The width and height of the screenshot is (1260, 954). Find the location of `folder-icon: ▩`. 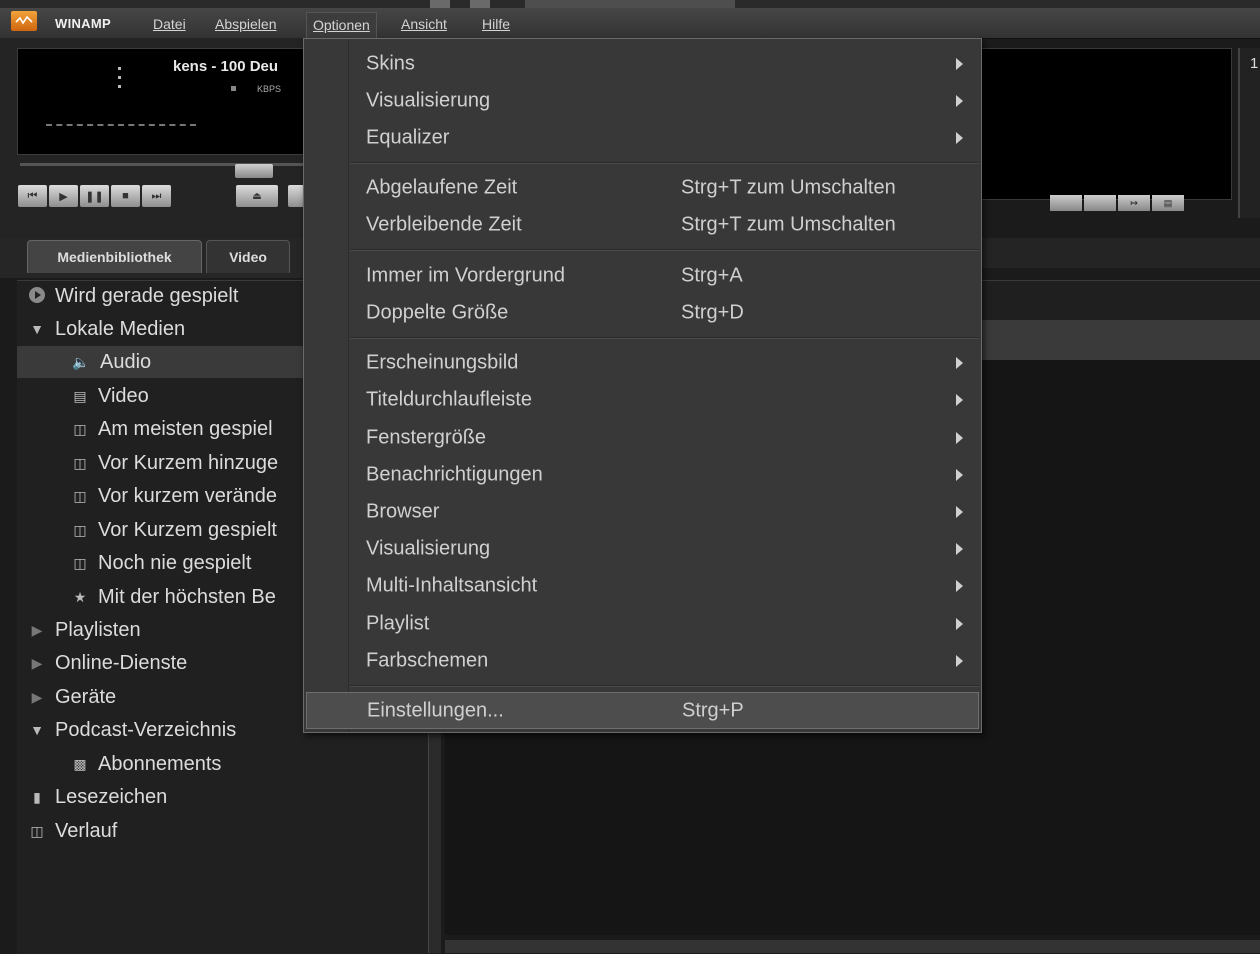

folder-icon: ▩ is located at coordinates (80, 764).